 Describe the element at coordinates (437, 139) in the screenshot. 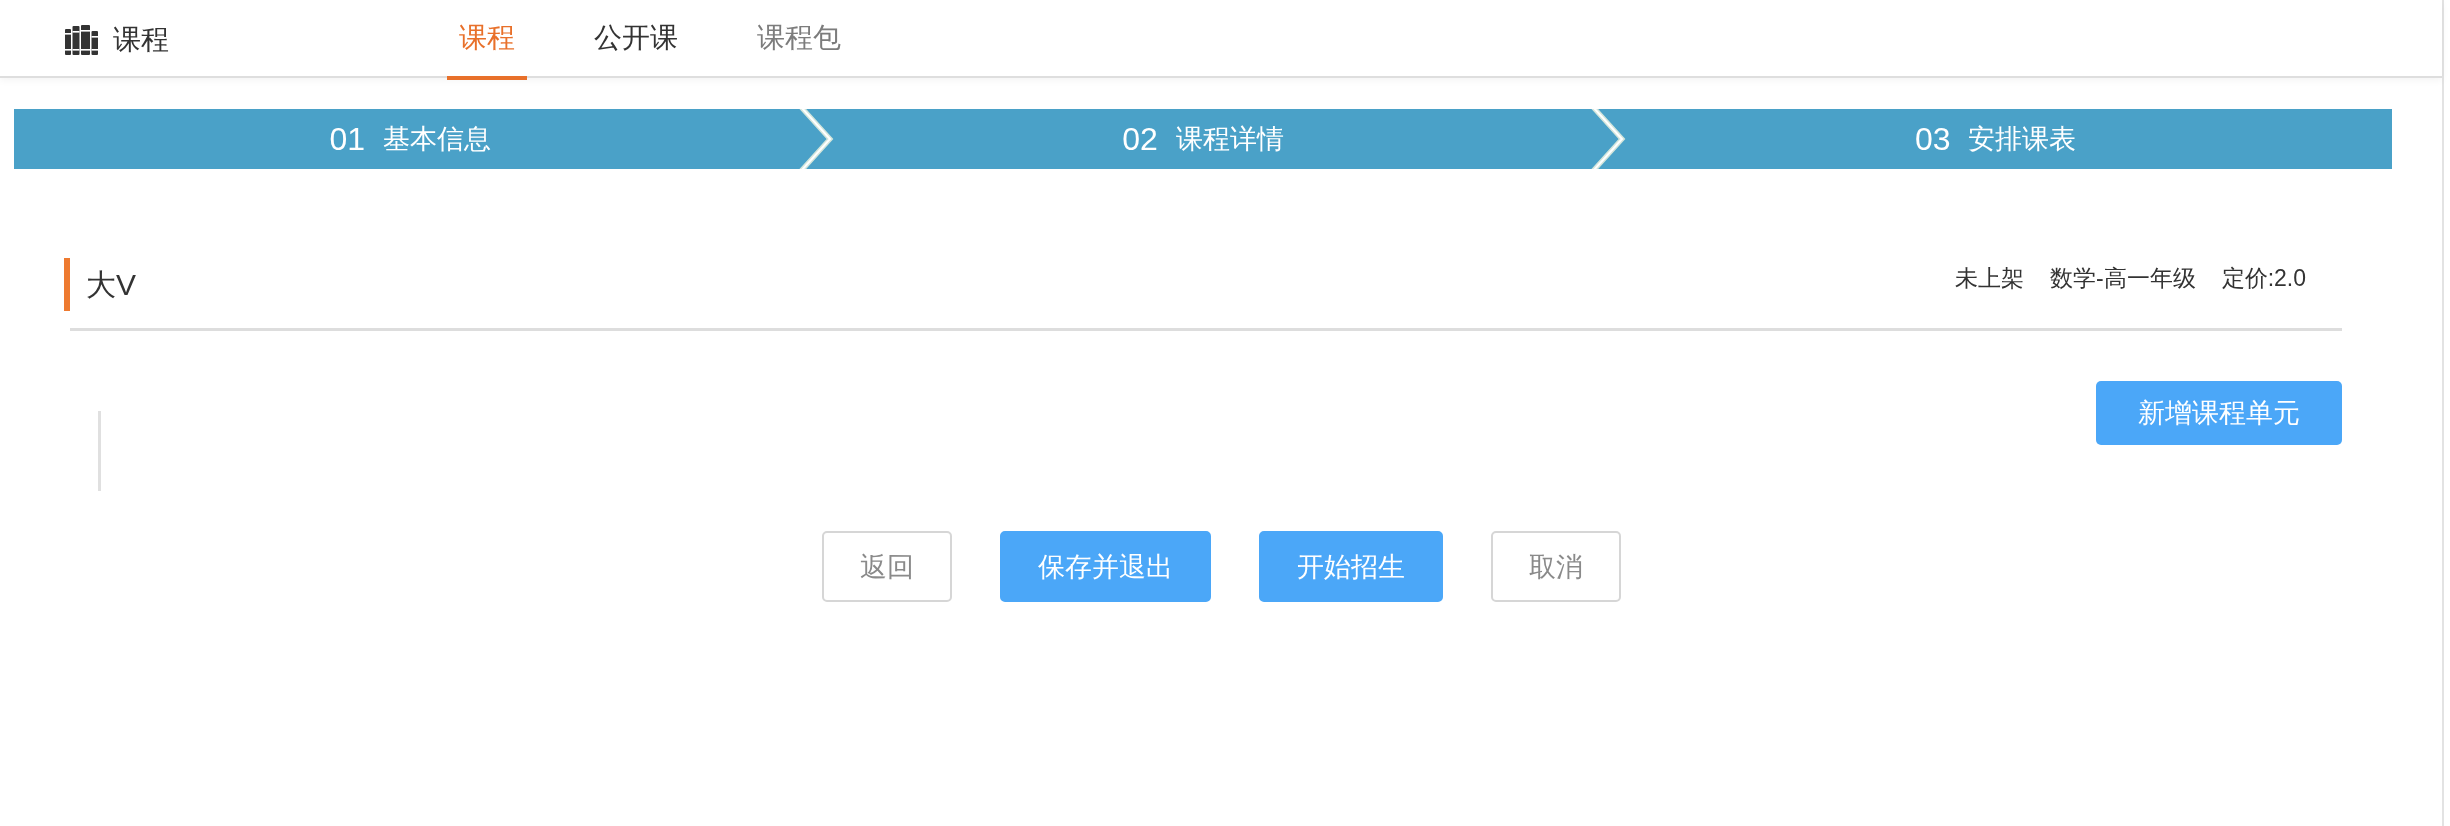

I see `step-label: 基本信息` at that location.